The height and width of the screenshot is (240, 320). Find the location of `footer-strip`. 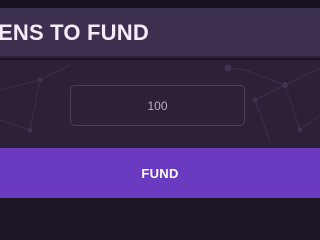

footer-strip is located at coordinates (160, 206).